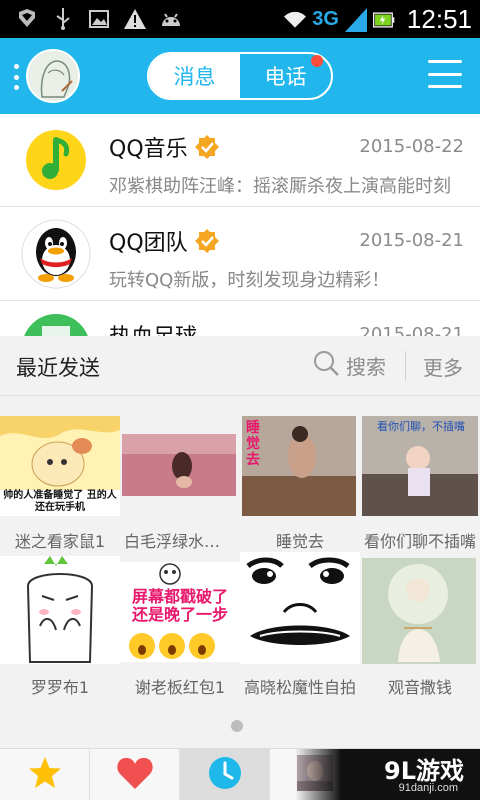 The width and height of the screenshot is (480, 800). Describe the element at coordinates (300, 466) in the screenshot. I see `sticker-thumbnail: 睡觉去` at that location.